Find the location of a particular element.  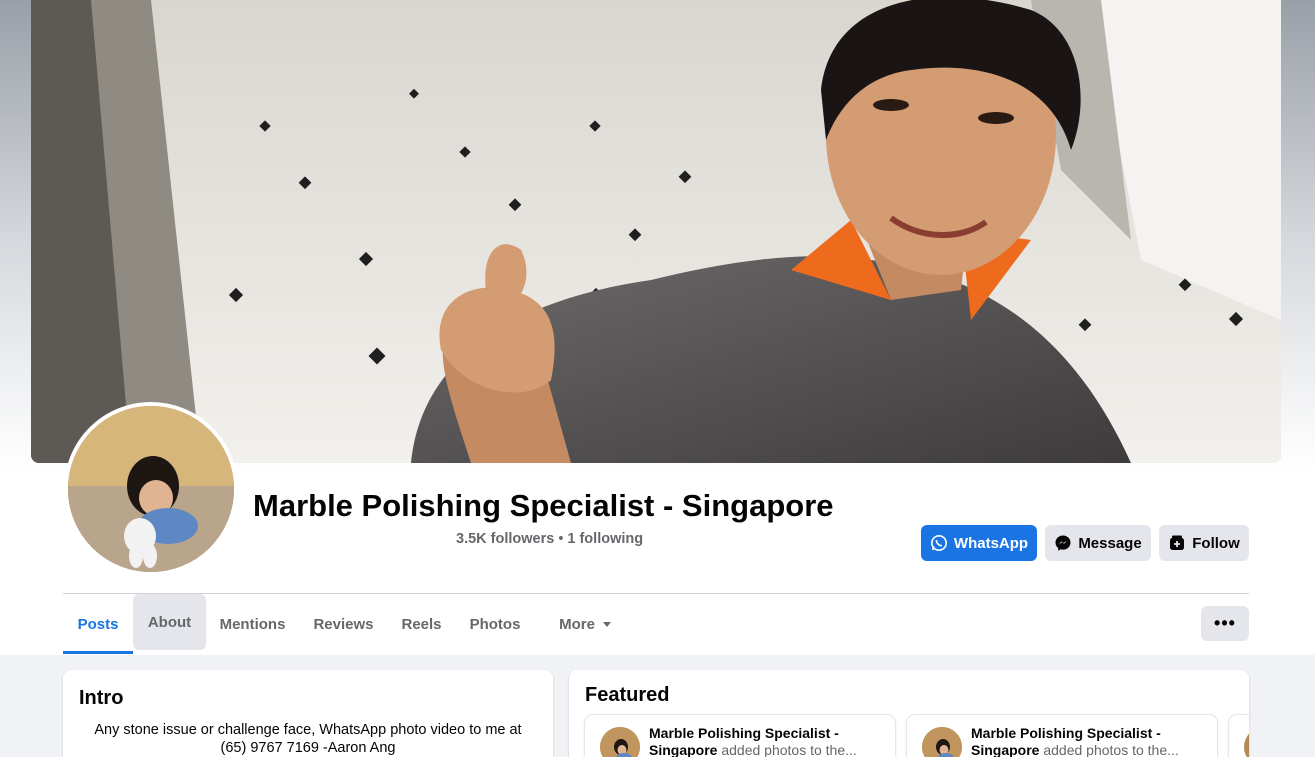

tab-posts-label: Posts is located at coordinates (98, 624).